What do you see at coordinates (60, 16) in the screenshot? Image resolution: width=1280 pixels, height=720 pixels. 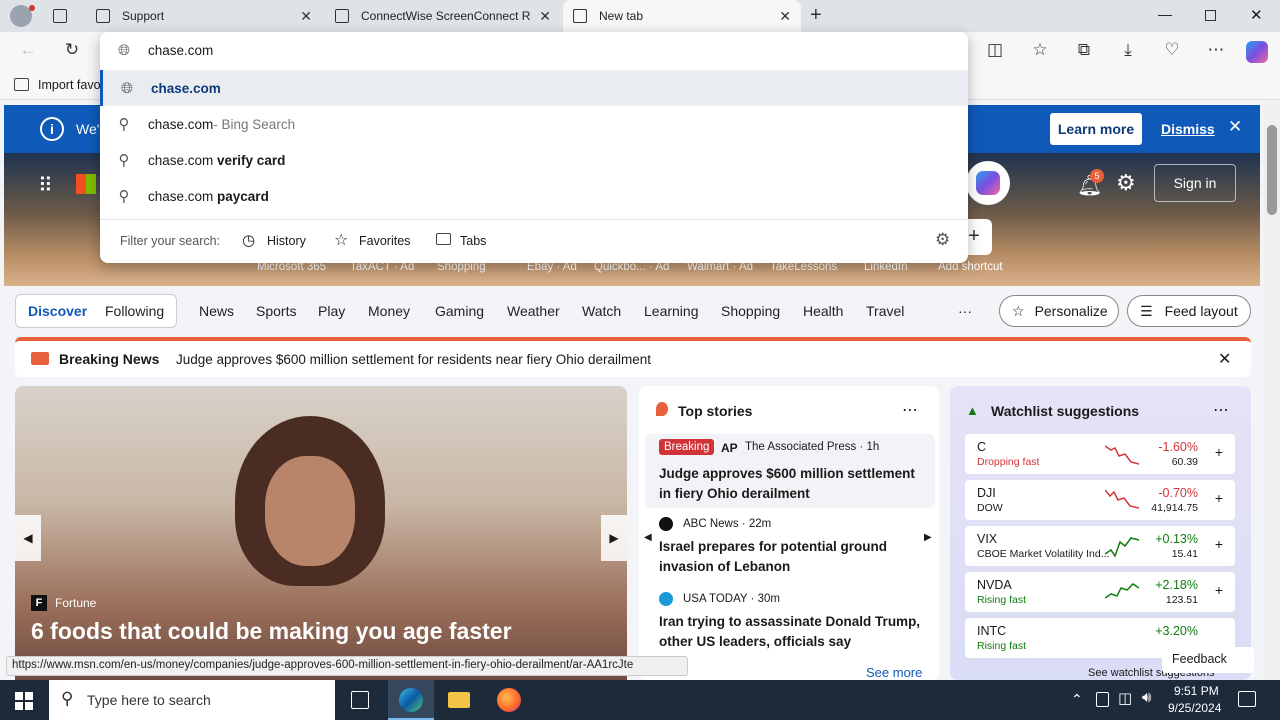 I see `tab-actions-icon` at bounding box center [60, 16].